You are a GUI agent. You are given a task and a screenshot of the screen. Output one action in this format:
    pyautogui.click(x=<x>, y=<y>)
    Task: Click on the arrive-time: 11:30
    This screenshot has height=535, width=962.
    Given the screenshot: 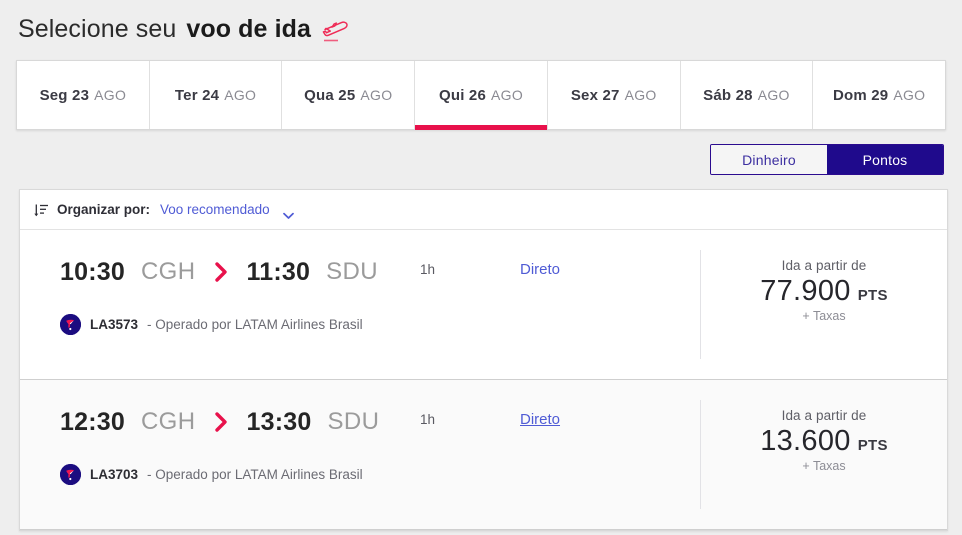 What is the action you would take?
    pyautogui.click(x=278, y=271)
    